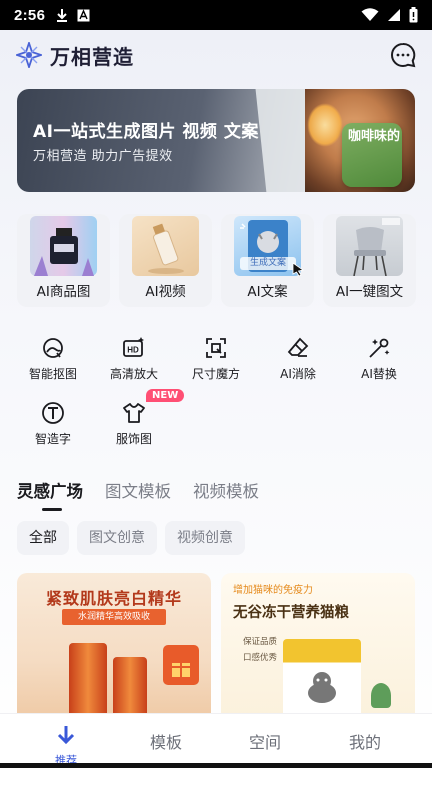 The width and height of the screenshot is (432, 798). I want to click on tool-smart-cutout: 智能抠图, so click(53, 364).